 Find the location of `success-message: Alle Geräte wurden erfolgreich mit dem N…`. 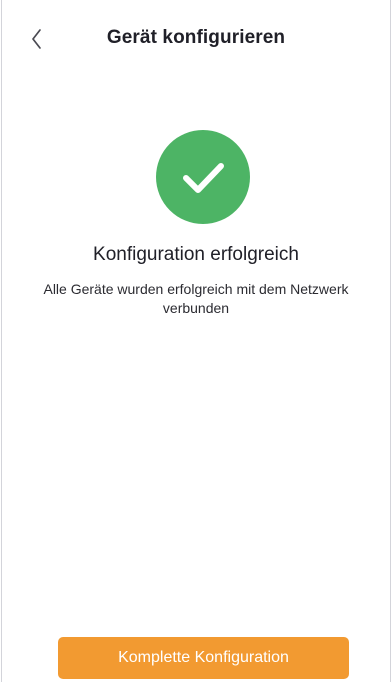

success-message: Alle Geräte wurden erfolgreich mit dem N… is located at coordinates (196, 298).